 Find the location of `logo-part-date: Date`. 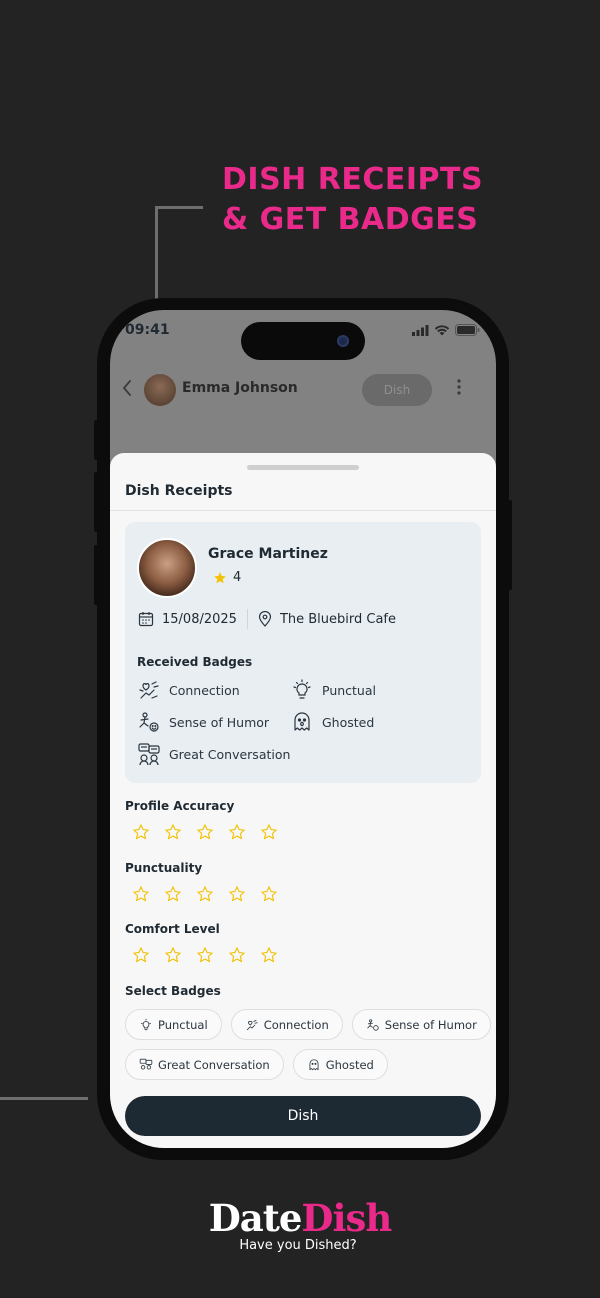

logo-part-date: Date is located at coordinates (255, 1218).